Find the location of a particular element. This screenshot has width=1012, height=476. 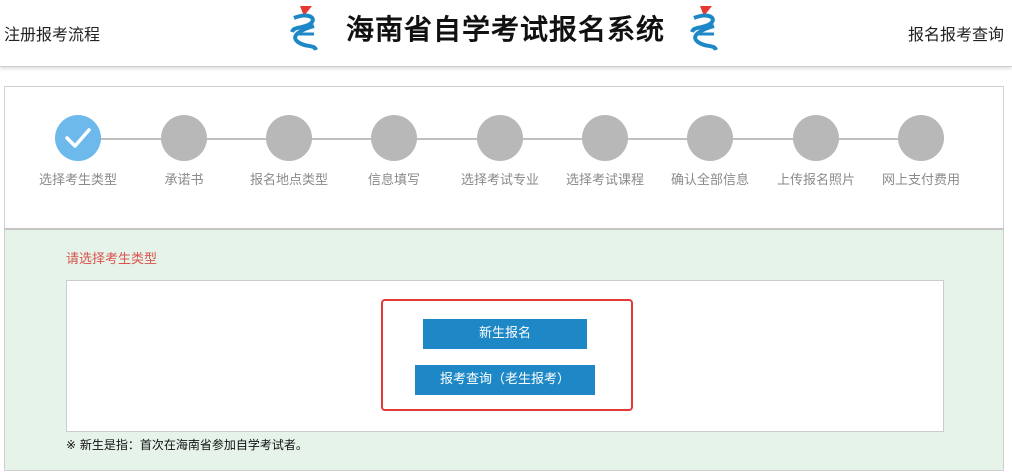

step-label: 确认全部信息 is located at coordinates (709, 180).